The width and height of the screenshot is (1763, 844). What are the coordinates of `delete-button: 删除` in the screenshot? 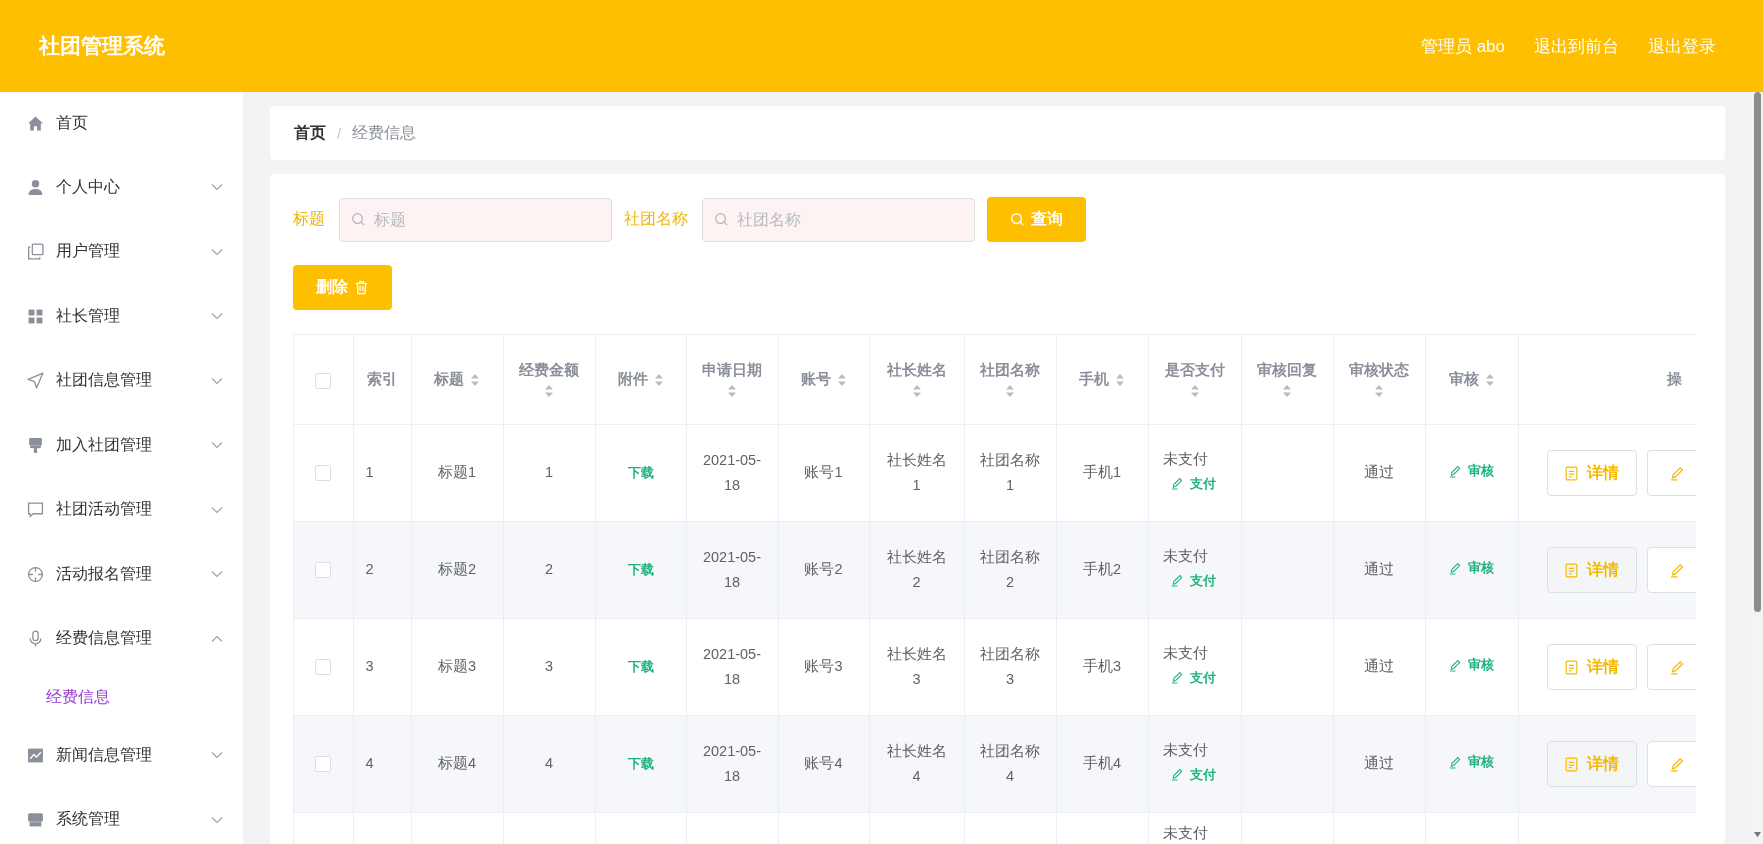 It's located at (342, 287).